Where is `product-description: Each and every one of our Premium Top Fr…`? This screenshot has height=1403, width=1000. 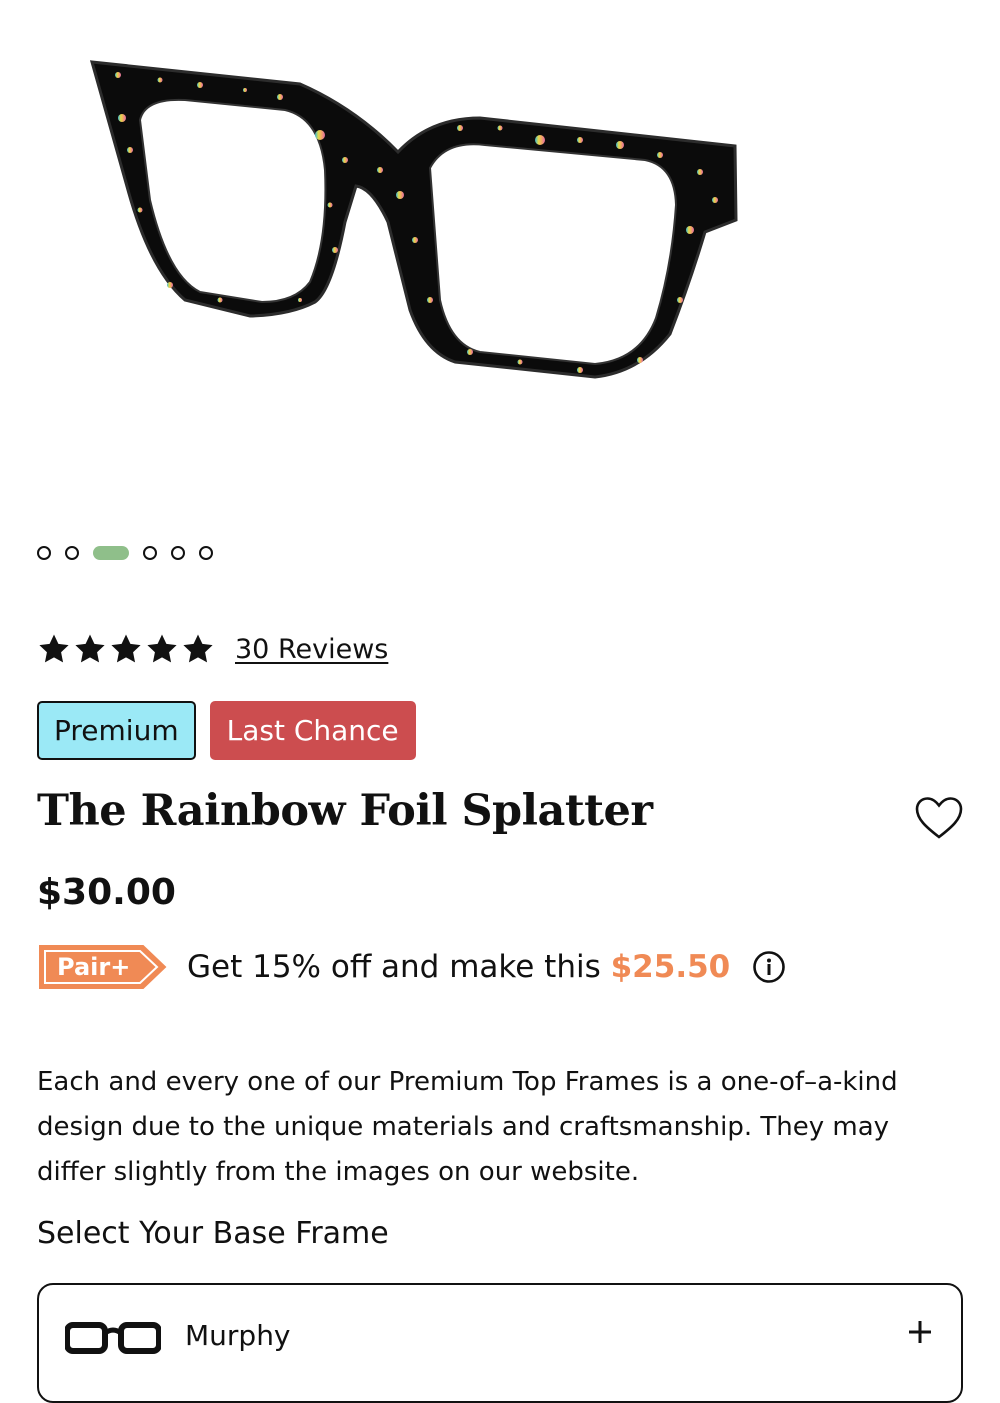 product-description: Each and every one of our Premium Top Fr… is located at coordinates (467, 1127).